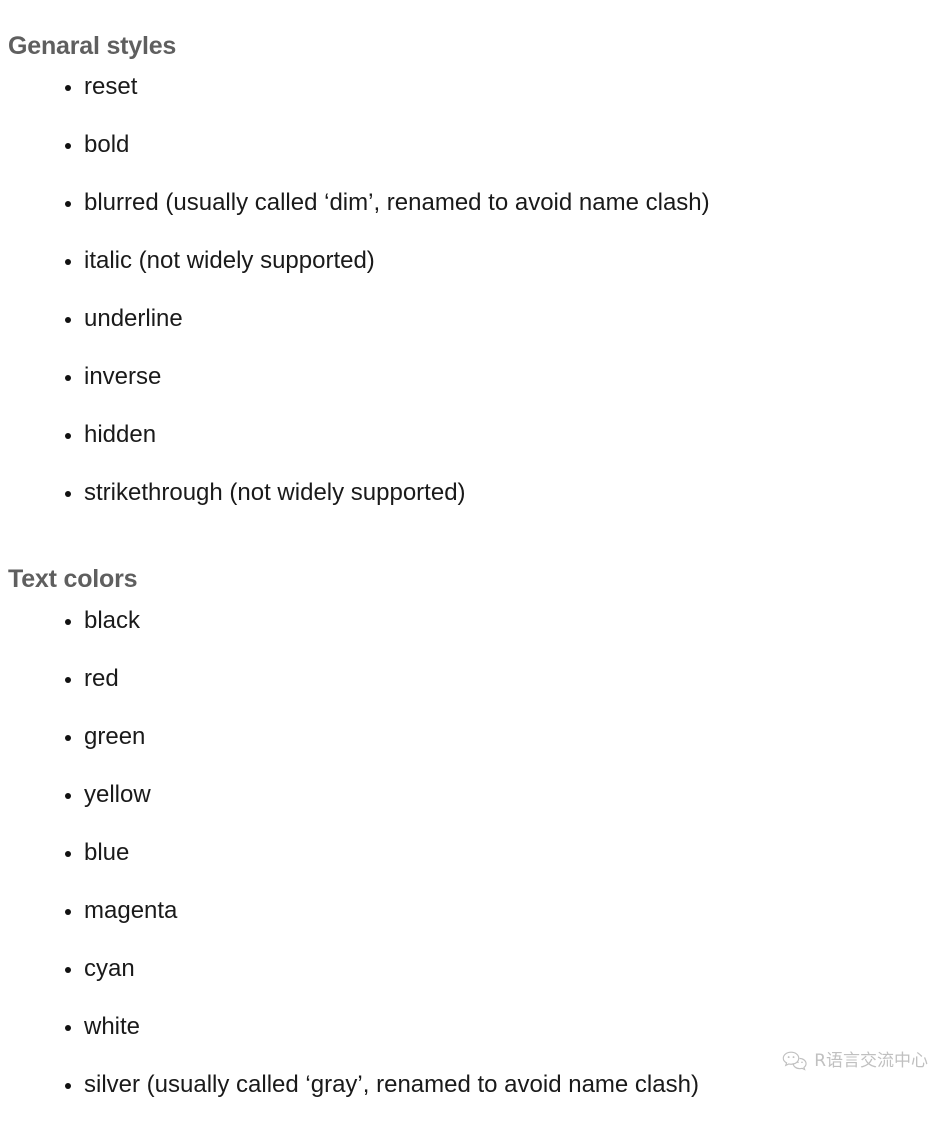  Describe the element at coordinates (133, 318) in the screenshot. I see `list-item-label: underline` at that location.